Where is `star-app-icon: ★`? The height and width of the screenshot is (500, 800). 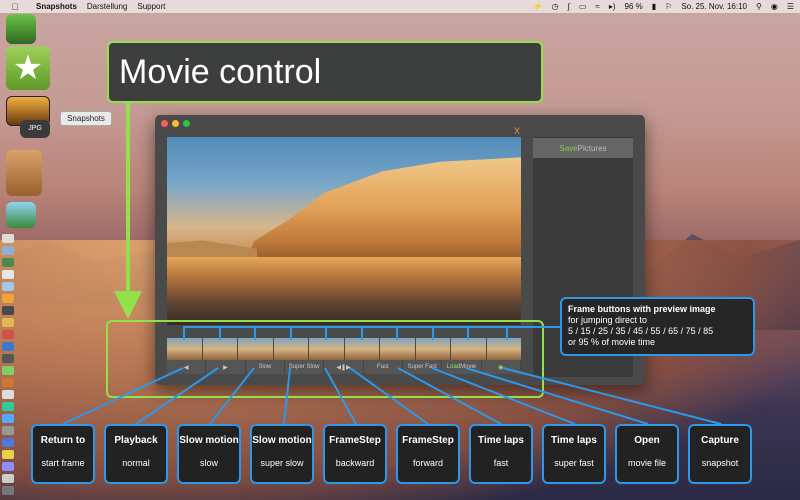 star-app-icon: ★ is located at coordinates (28, 68).